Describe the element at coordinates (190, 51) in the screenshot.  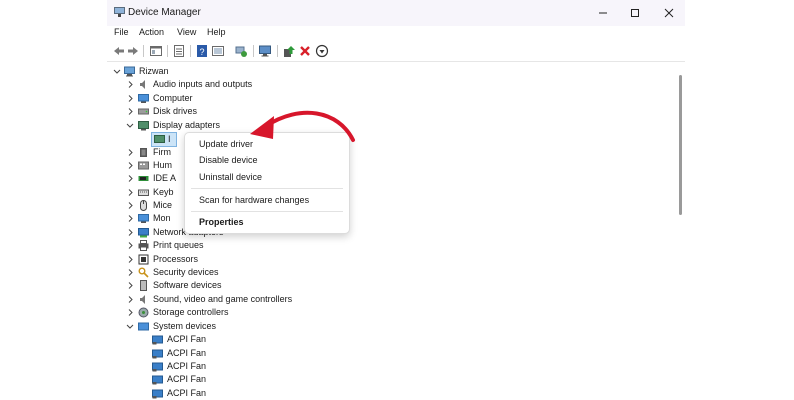
I see `toolbar-separator` at that location.